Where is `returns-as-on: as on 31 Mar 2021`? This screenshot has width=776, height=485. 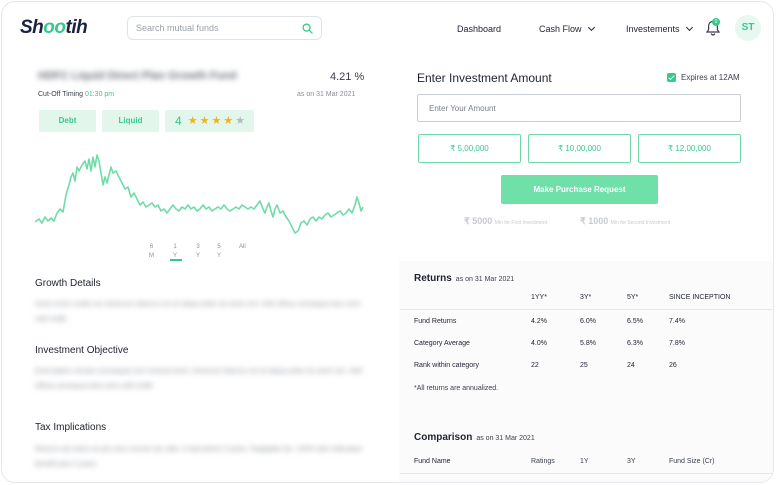 returns-as-on: as on 31 Mar 2021 is located at coordinates (485, 279).